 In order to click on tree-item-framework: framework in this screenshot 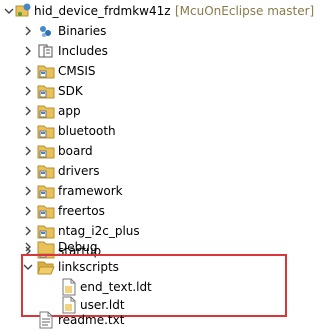, I will do `click(144, 191)`.